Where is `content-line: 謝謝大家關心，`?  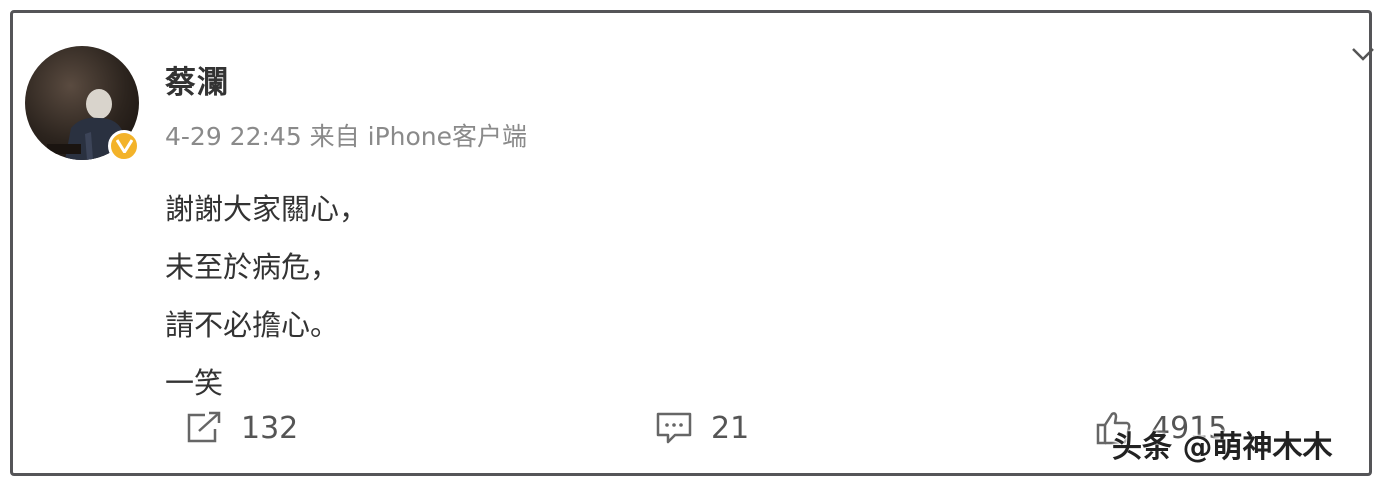 content-line: 謝謝大家關心， is located at coordinates (267, 209).